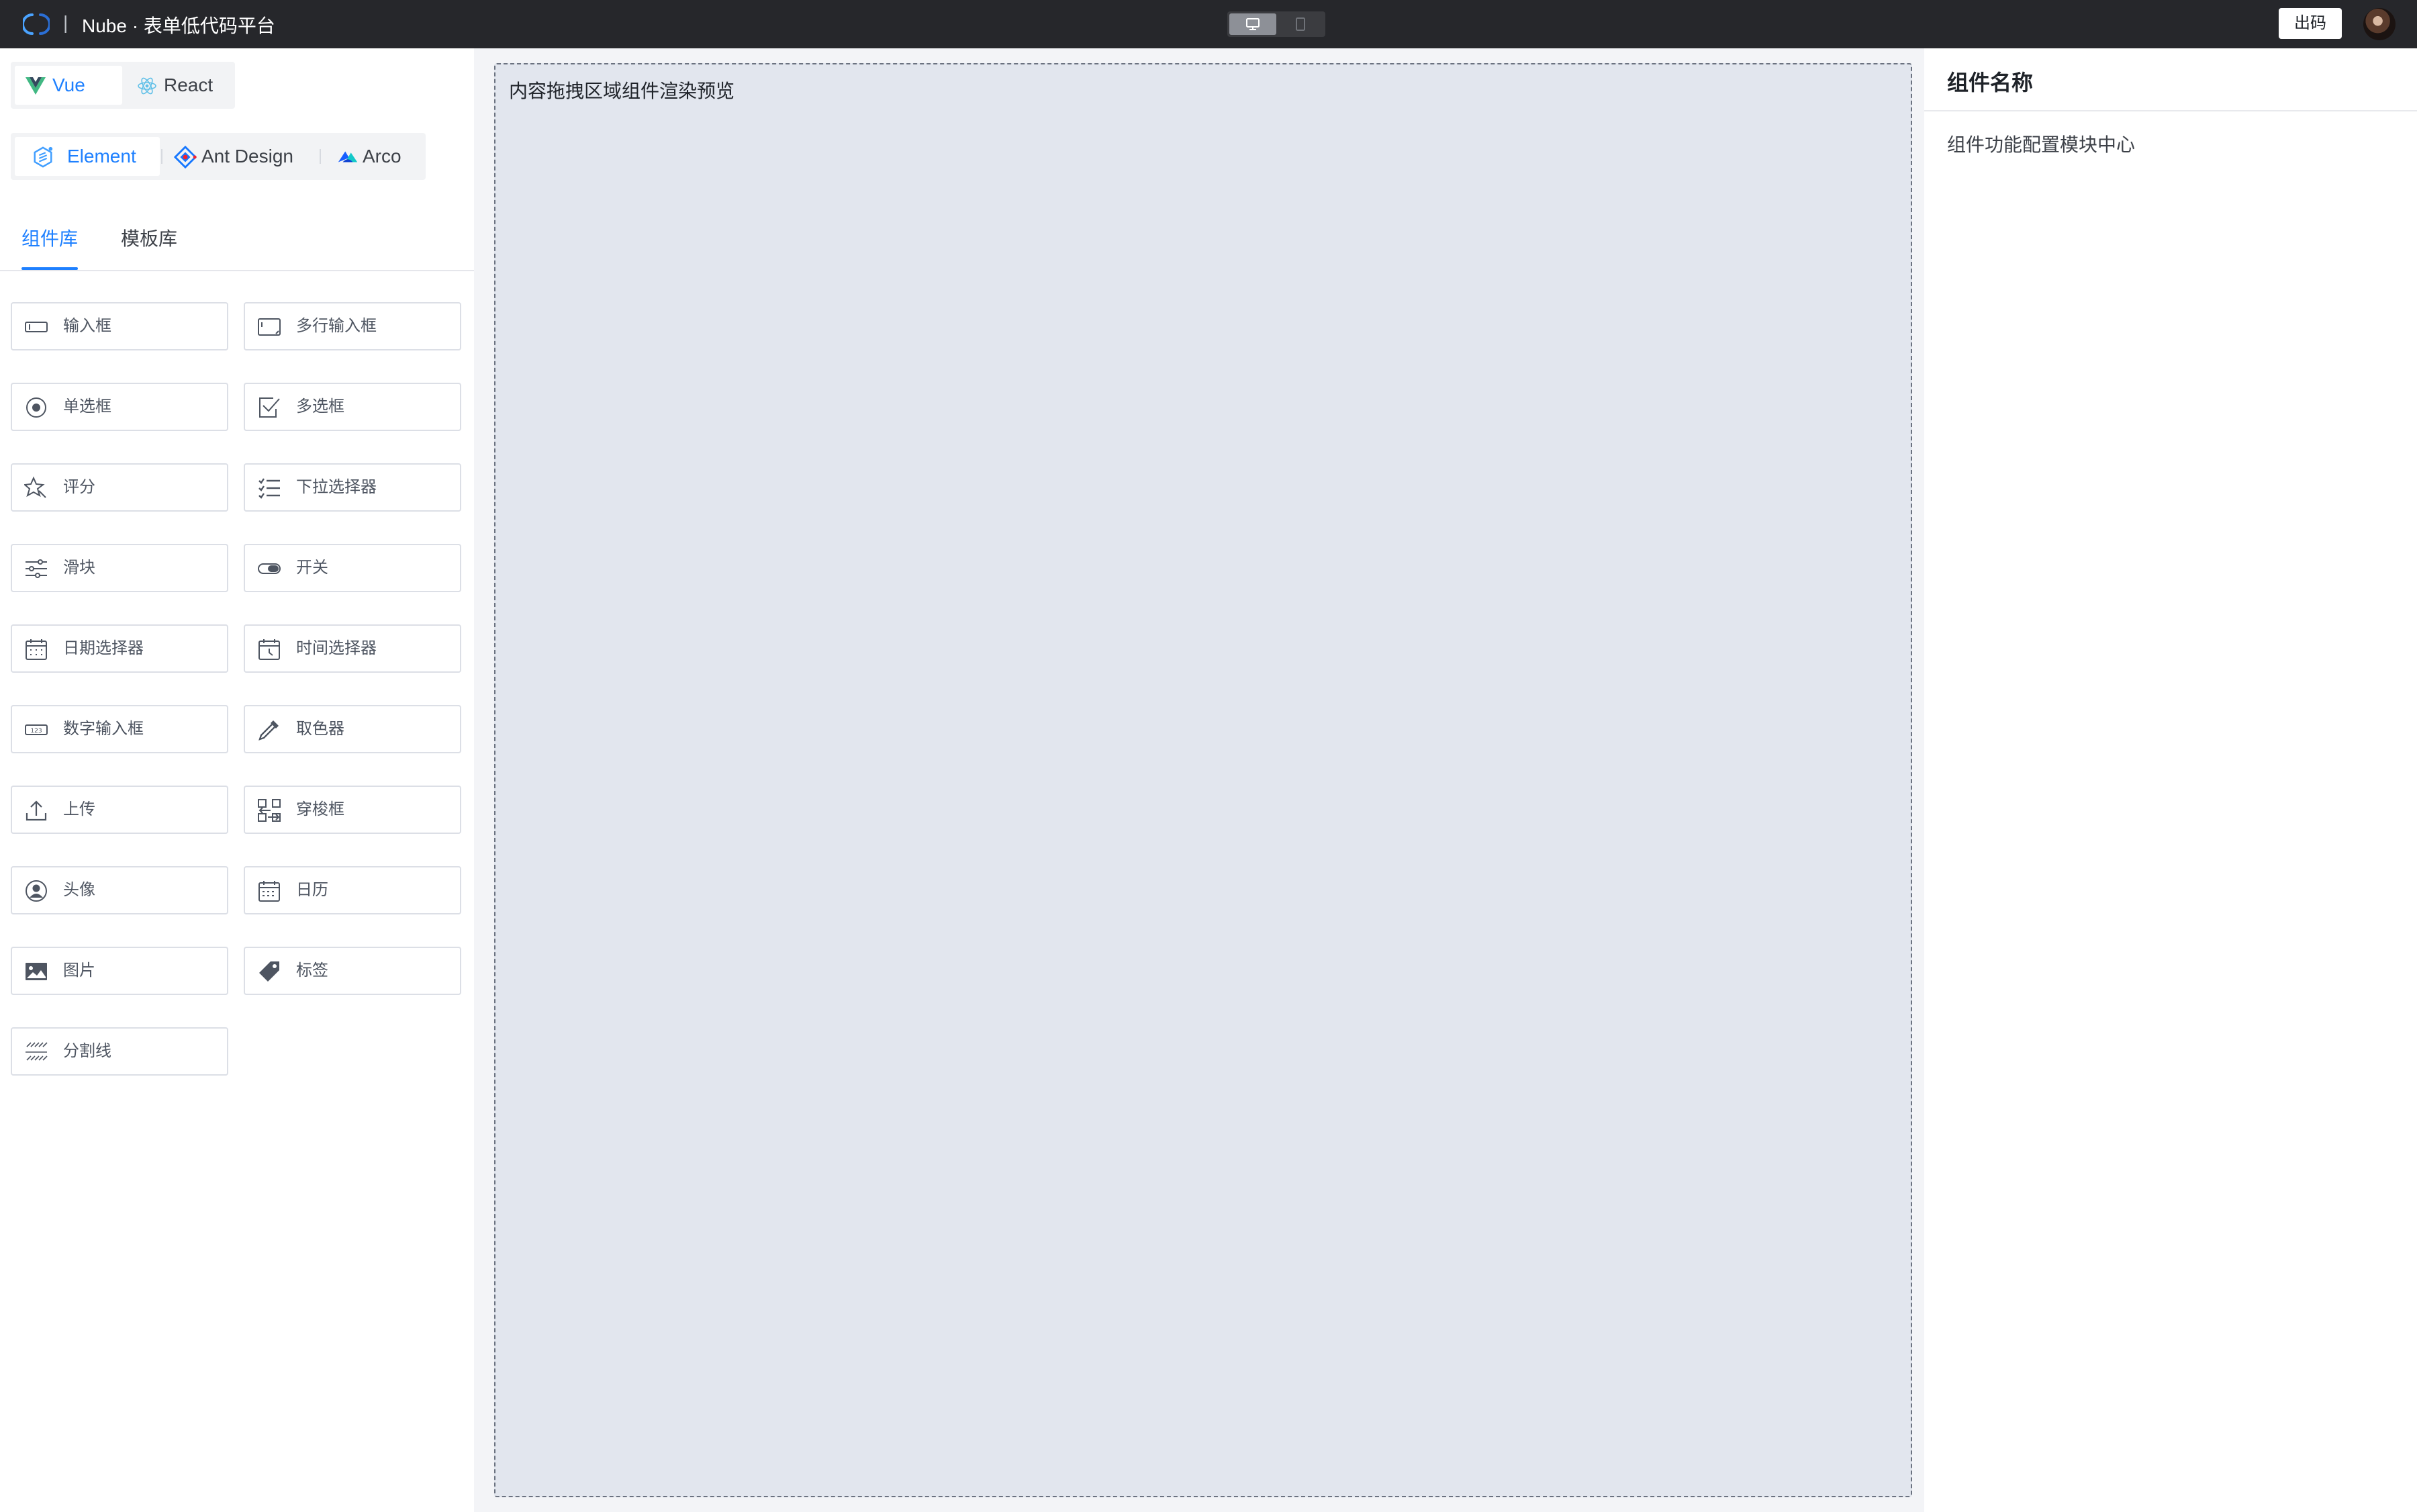  I want to click on component-label: 下拉选择器, so click(336, 487).